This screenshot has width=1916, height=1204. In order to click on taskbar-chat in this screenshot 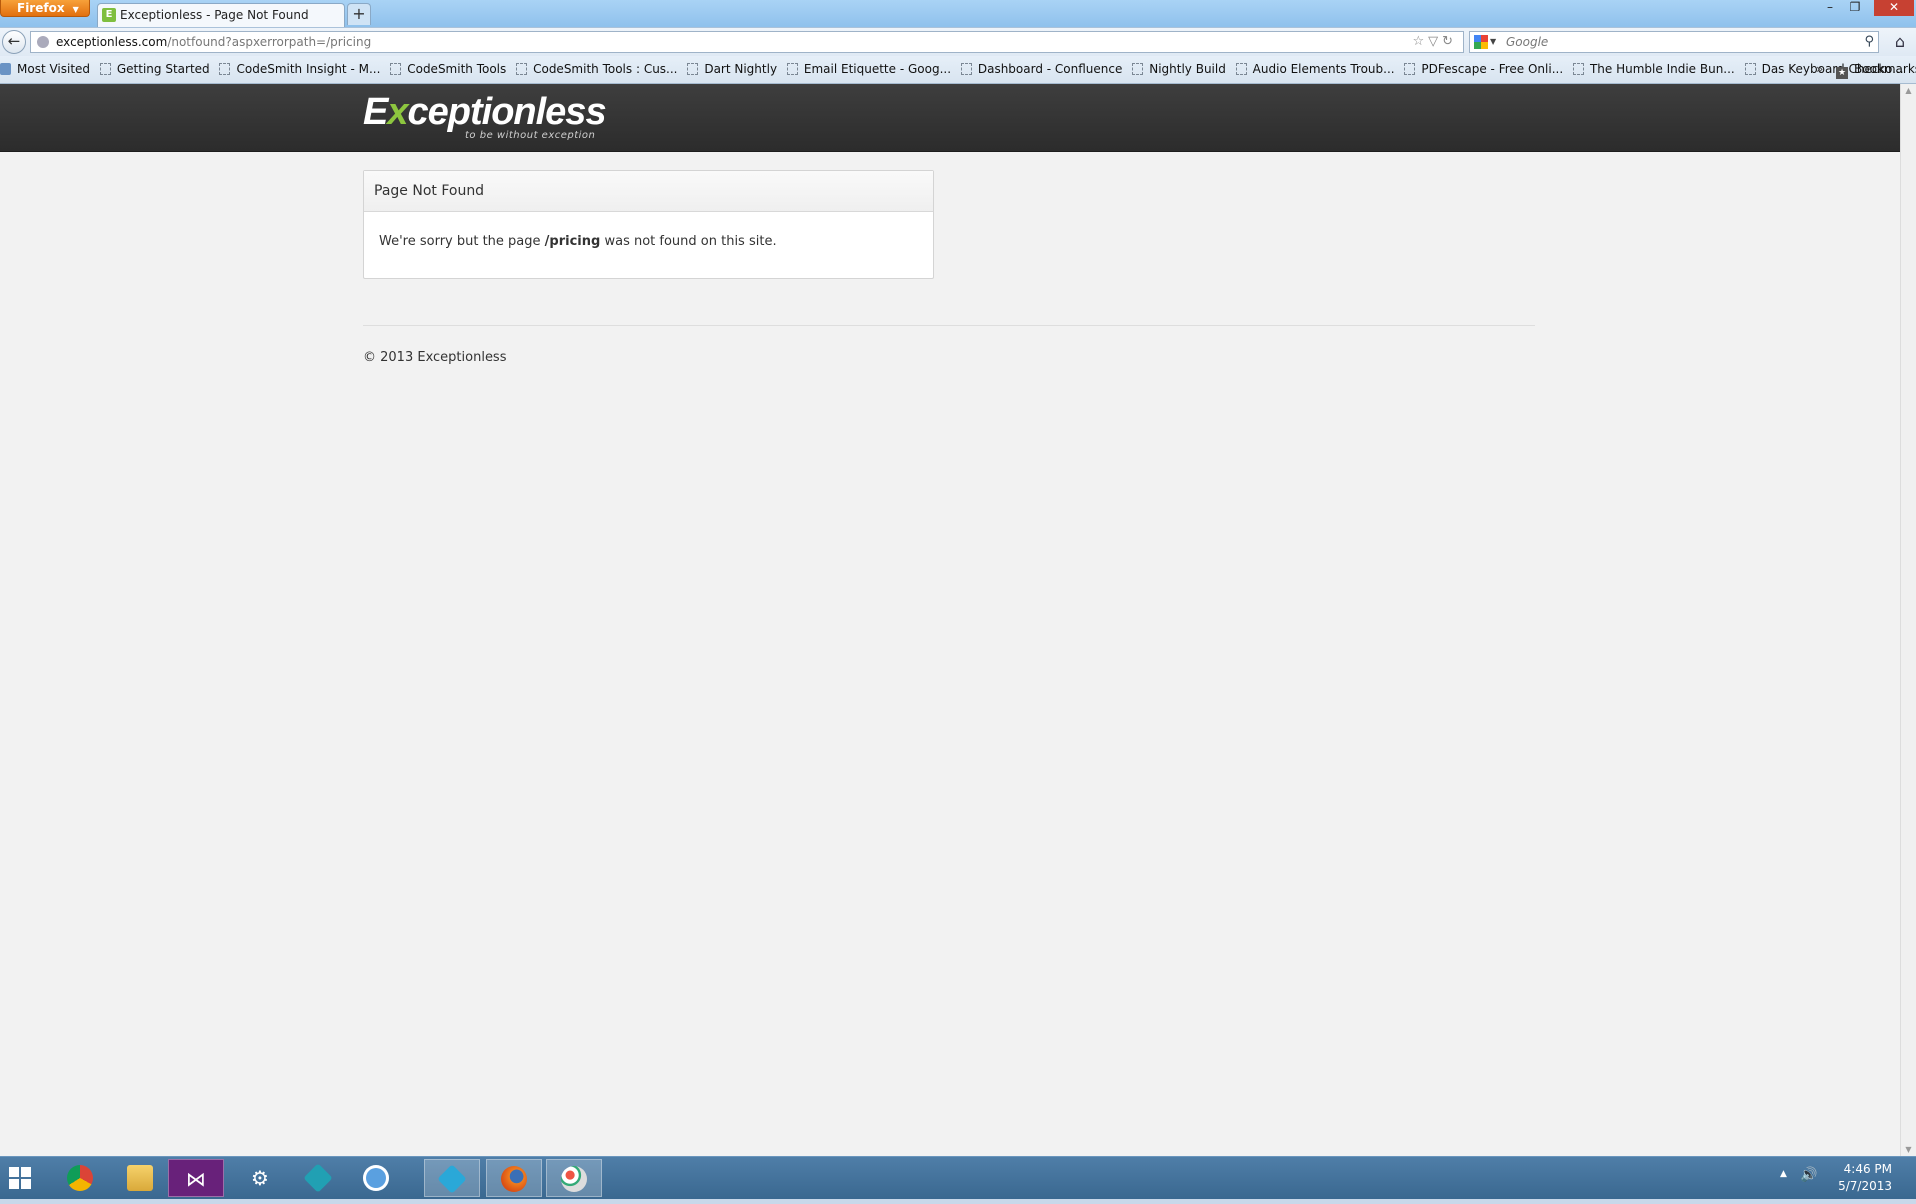, I will do `click(376, 1178)`.